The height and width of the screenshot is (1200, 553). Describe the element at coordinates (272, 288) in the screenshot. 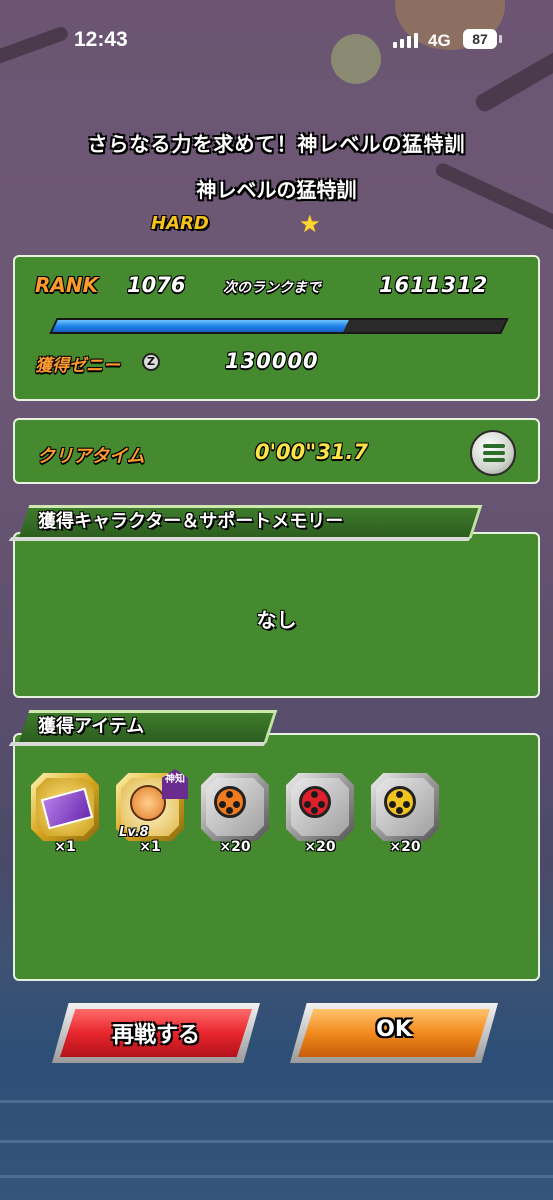

I see `next-rank-label: 次のランクまで` at that location.